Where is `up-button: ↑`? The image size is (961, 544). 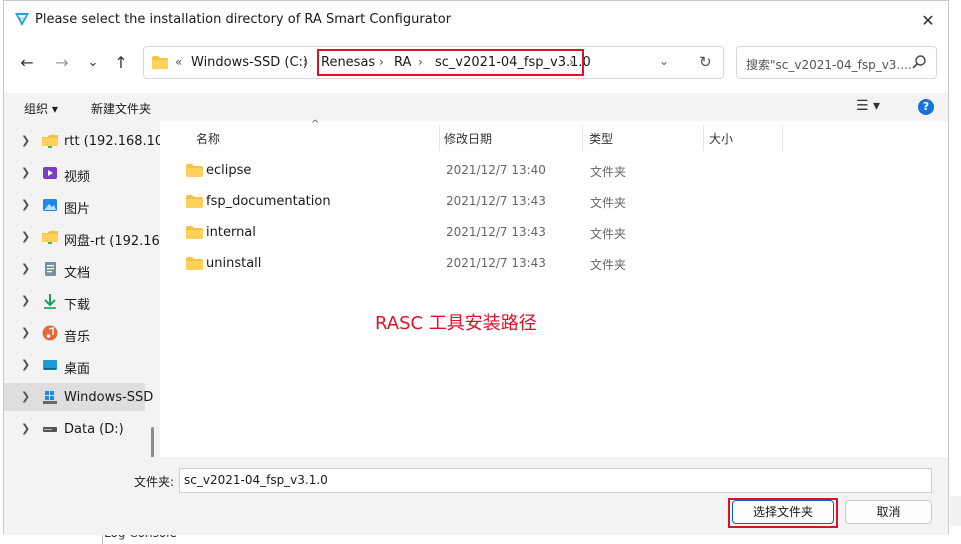 up-button: ↑ is located at coordinates (121, 63).